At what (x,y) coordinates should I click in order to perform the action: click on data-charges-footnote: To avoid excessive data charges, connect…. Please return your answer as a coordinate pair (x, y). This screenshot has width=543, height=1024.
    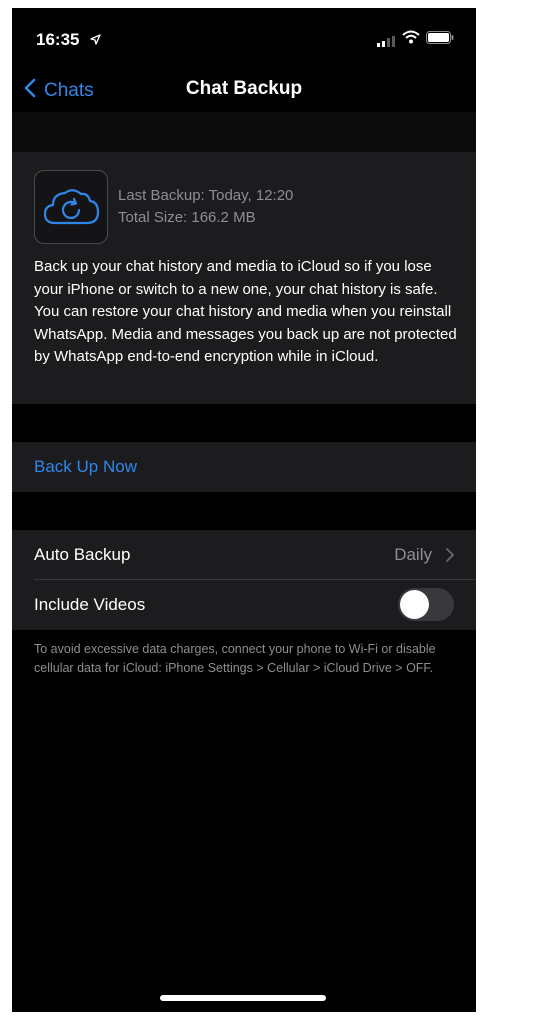
    Looking at the image, I should click on (235, 658).